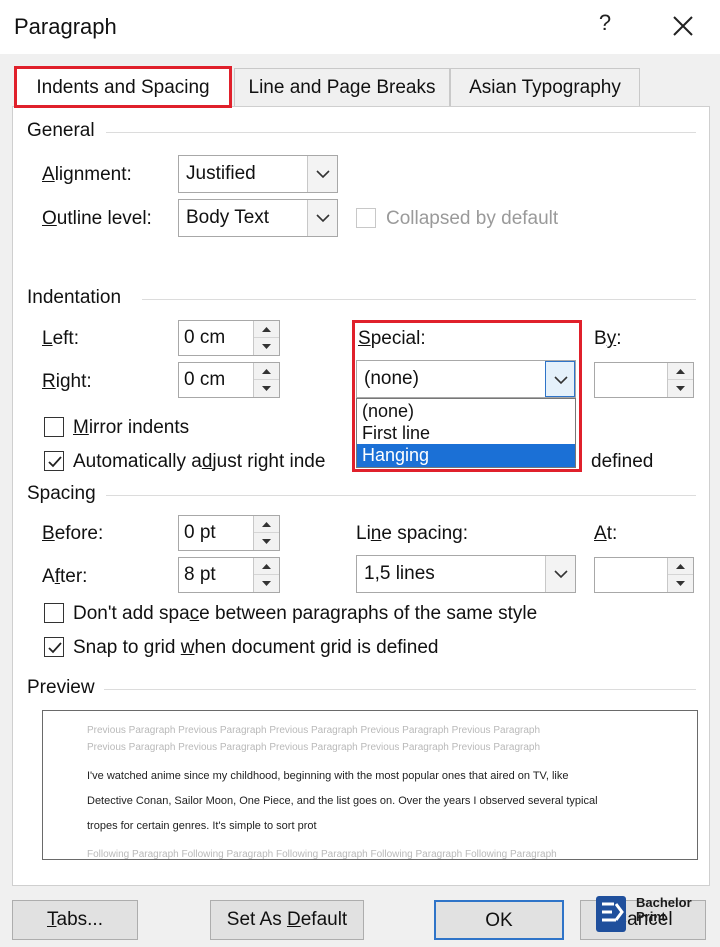  Describe the element at coordinates (472, 218) in the screenshot. I see `collapsed-by-default-label: Collapsed by default` at that location.